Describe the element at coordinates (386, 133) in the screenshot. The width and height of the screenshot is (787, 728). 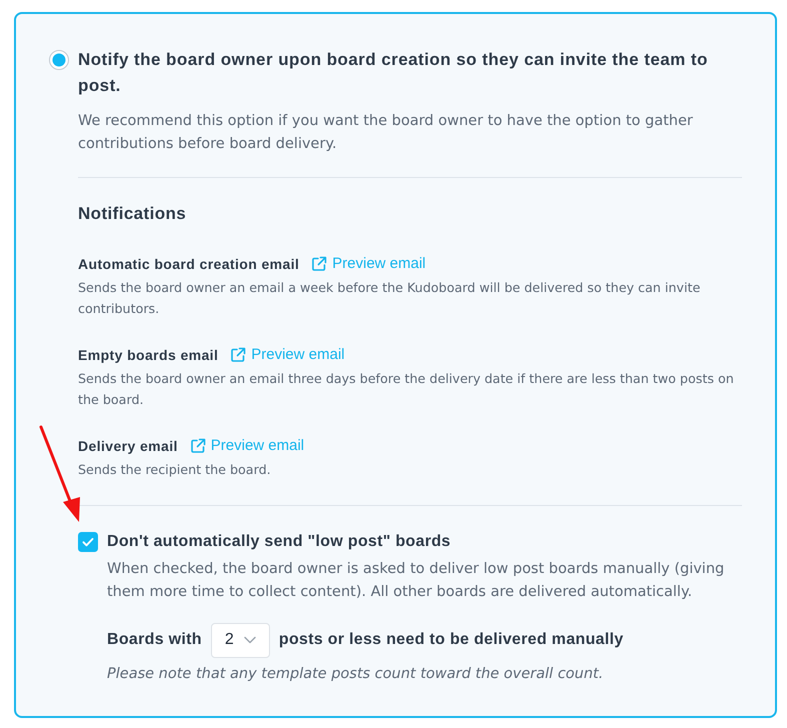
I see `option-description: We recommend this option if you want the board owner to have the option to gather contributions before board delivery.` at that location.